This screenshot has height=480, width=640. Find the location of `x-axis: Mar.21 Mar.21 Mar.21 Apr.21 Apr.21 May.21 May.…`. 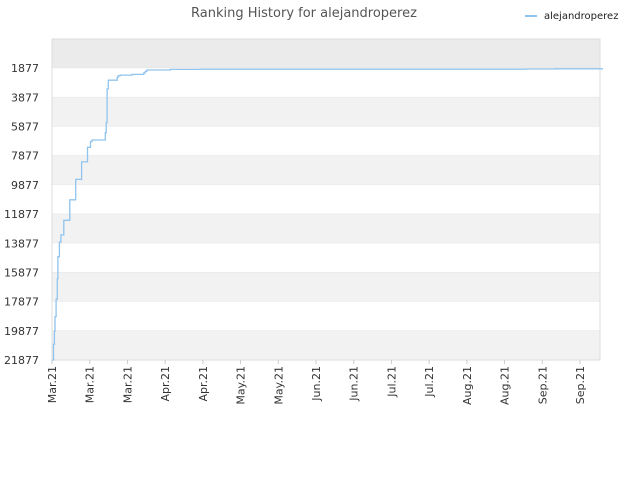

x-axis: Mar.21 Mar.21 Mar.21 Apr.21 Apr.21 May.21 May.… is located at coordinates (316, 382).